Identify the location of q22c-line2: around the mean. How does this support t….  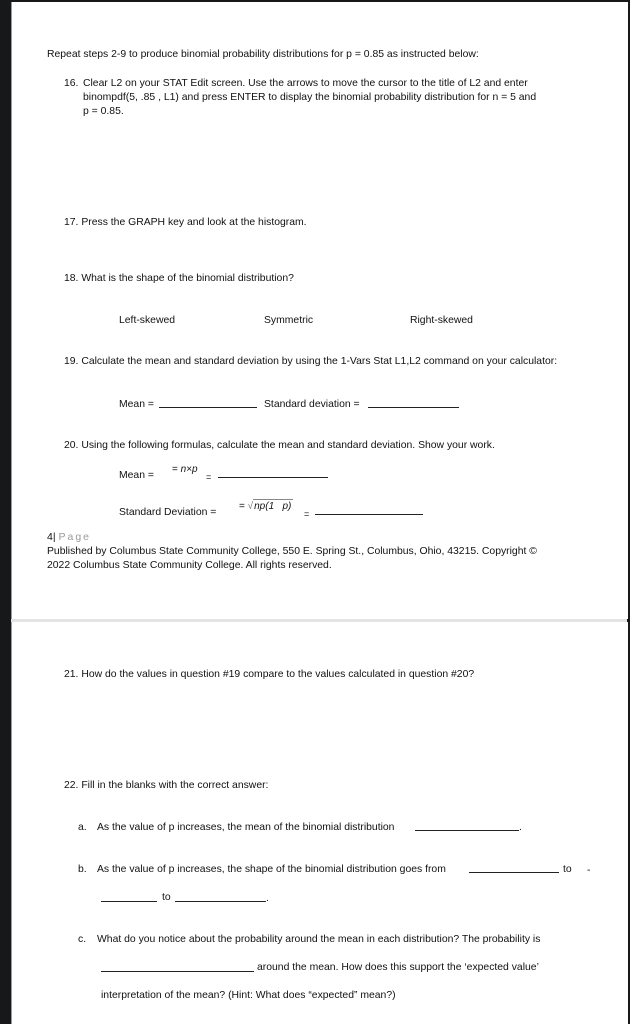
(398, 967).